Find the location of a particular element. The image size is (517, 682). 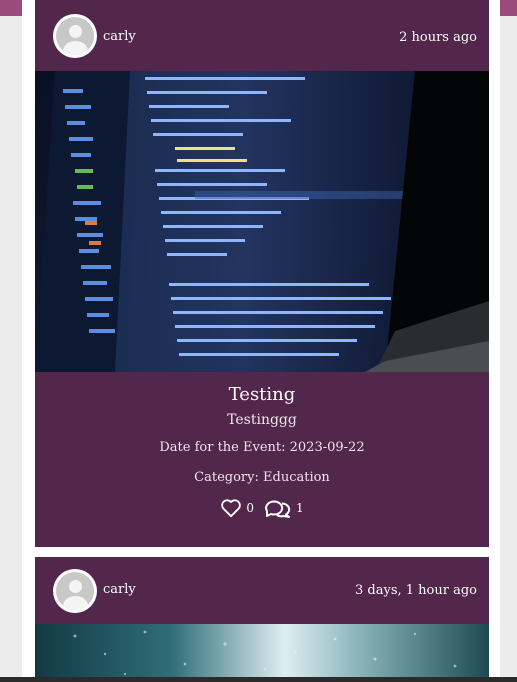

post-stats: 0 1 is located at coordinates (262, 508).